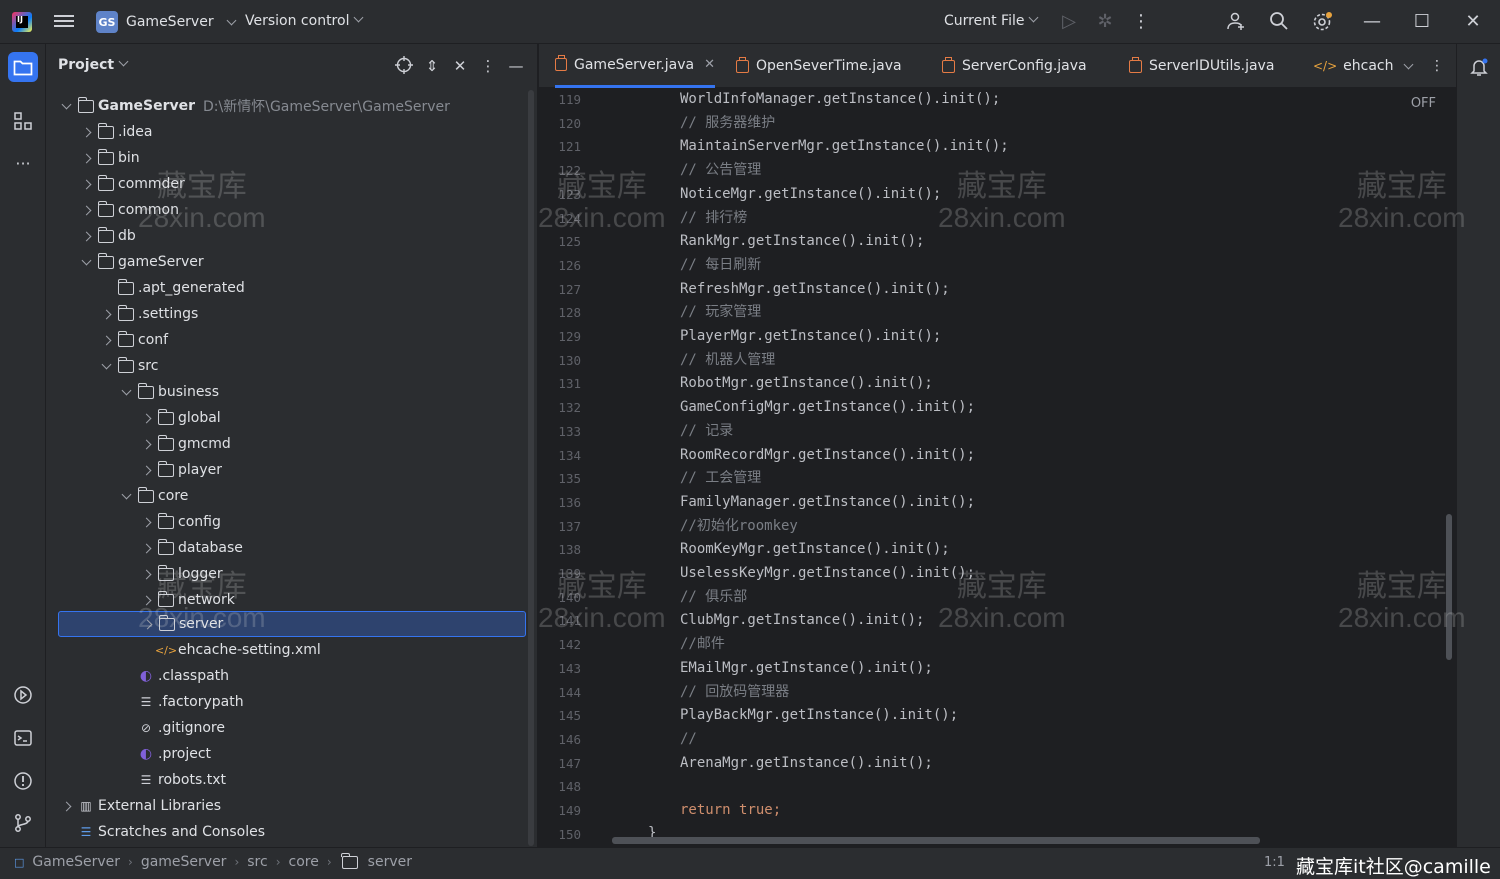 The image size is (1500, 879). Describe the element at coordinates (1479, 67) in the screenshot. I see `notifications-bell-icon` at that location.